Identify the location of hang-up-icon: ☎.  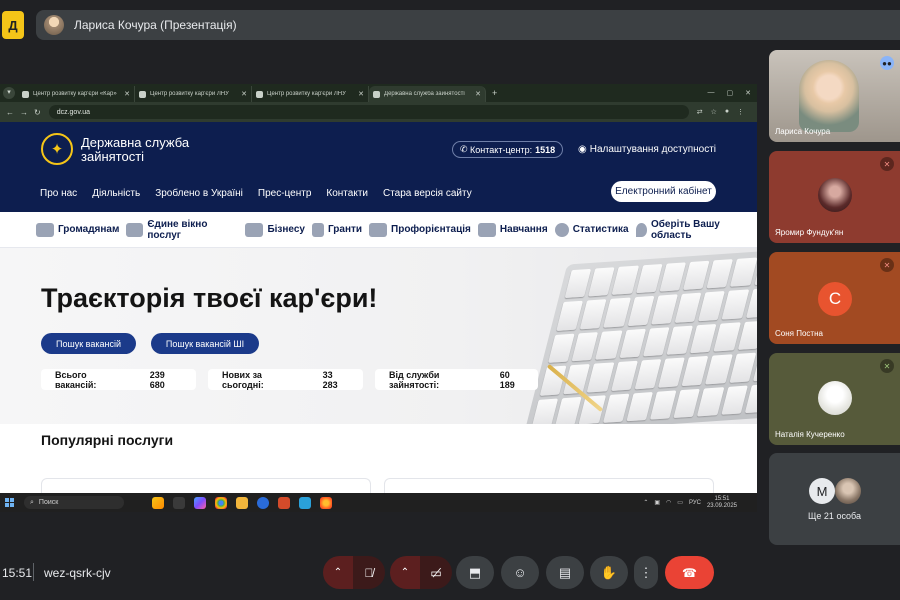
(689, 572).